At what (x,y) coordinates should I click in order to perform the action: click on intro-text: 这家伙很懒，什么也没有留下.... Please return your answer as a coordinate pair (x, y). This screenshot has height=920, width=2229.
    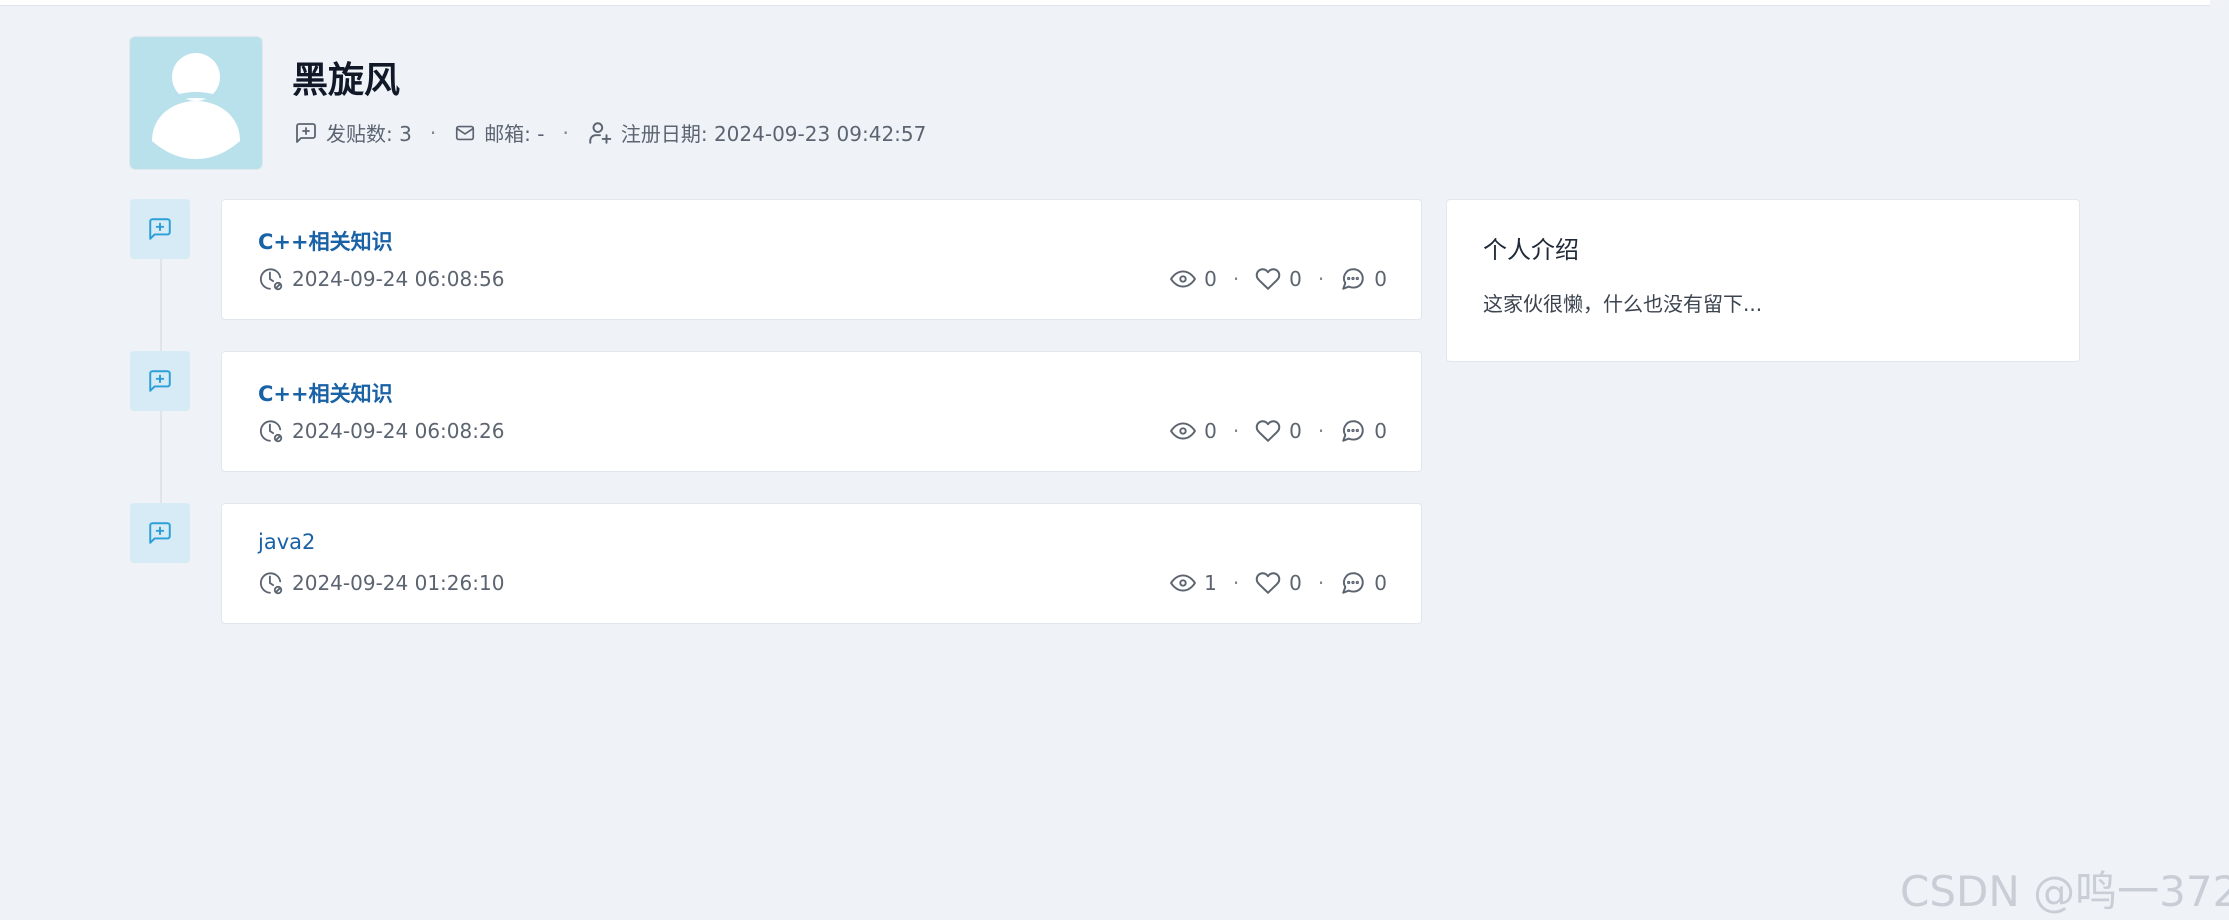
    Looking at the image, I should click on (1623, 304).